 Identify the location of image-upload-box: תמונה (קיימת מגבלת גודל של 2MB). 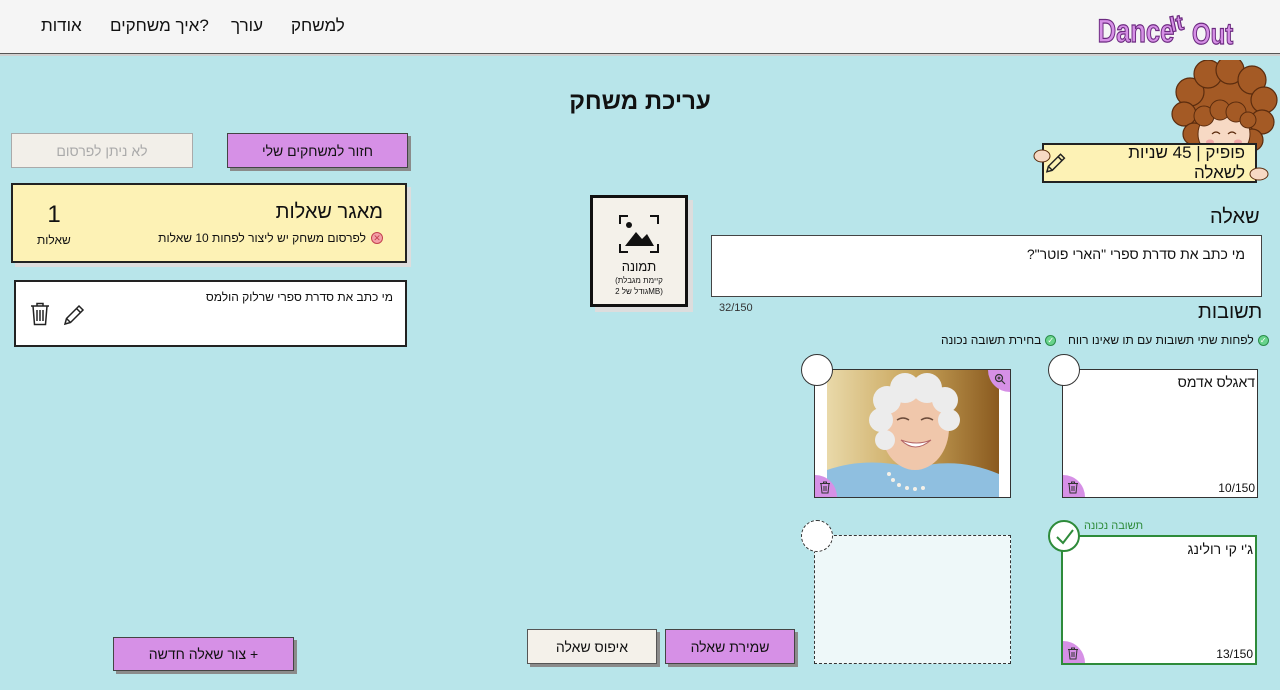
(639, 251).